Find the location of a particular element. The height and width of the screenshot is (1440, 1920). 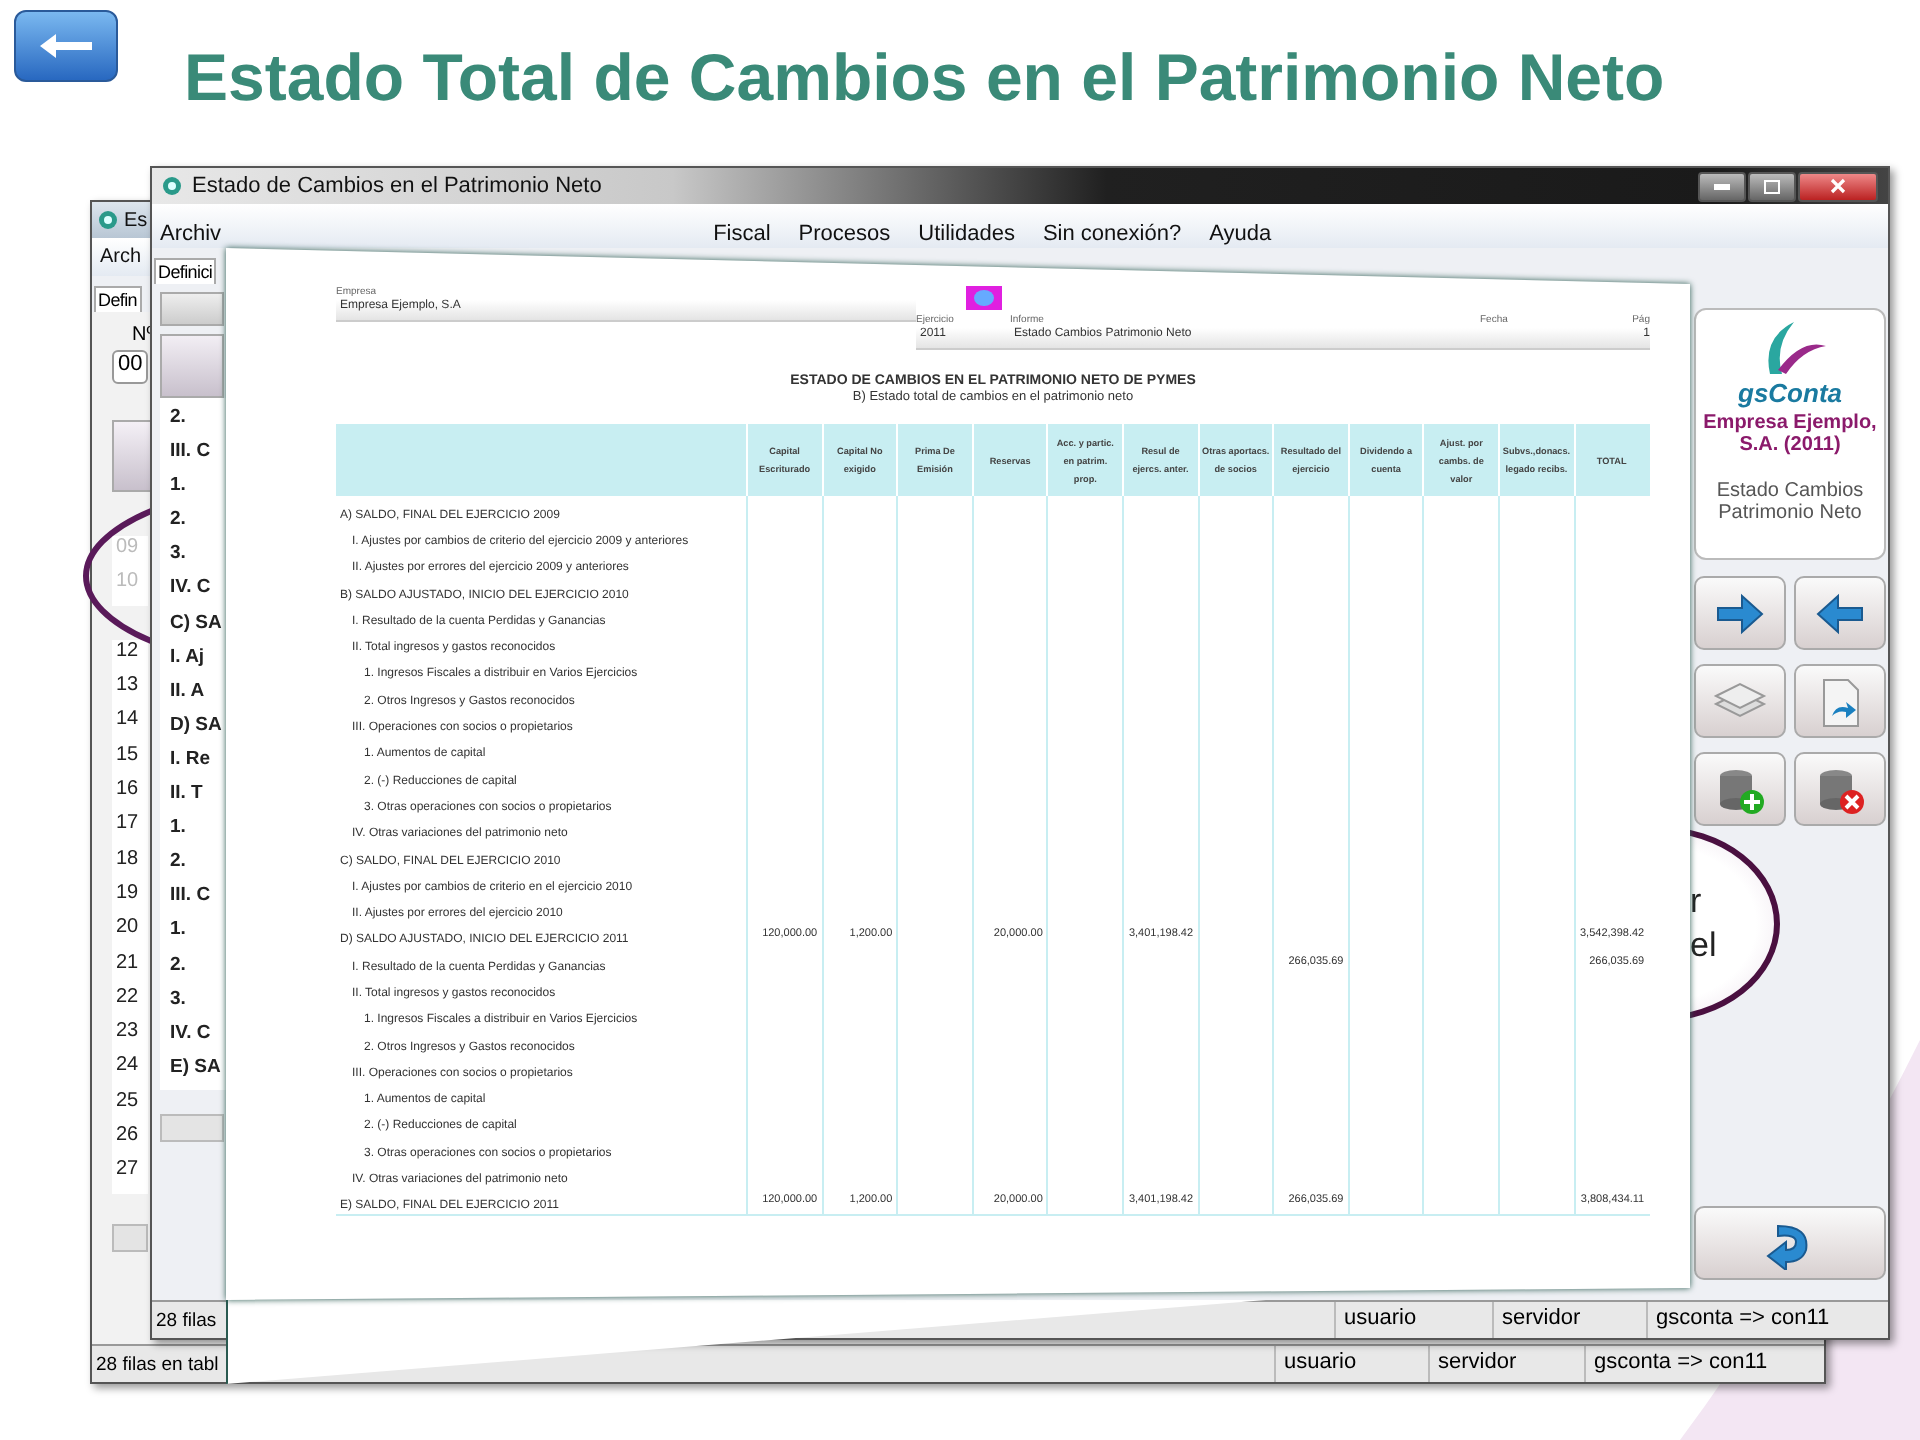

row-number: 23 is located at coordinates (130, 1037).